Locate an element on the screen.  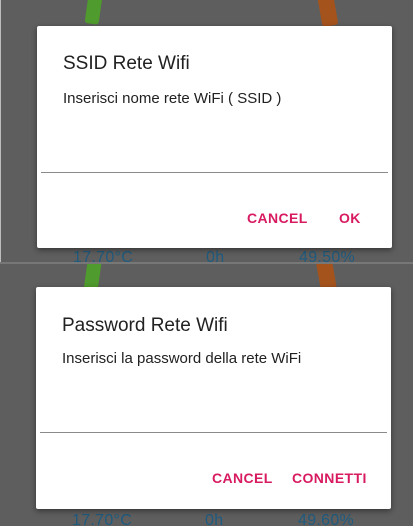
ssid-input is located at coordinates (214, 161).